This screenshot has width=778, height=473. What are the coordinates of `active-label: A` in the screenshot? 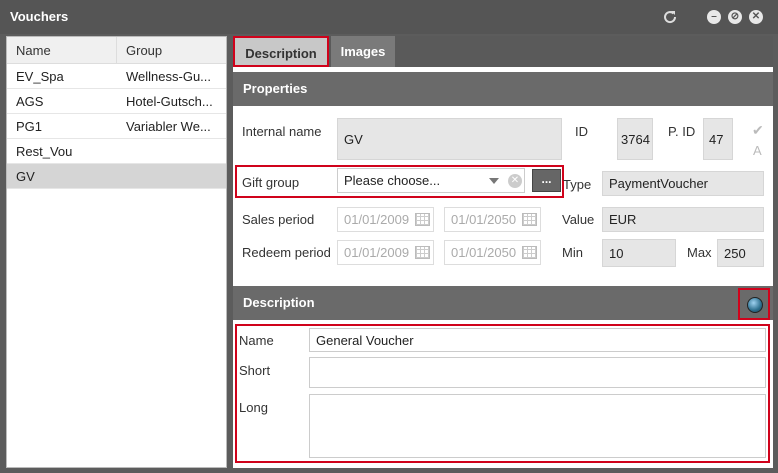 It's located at (757, 150).